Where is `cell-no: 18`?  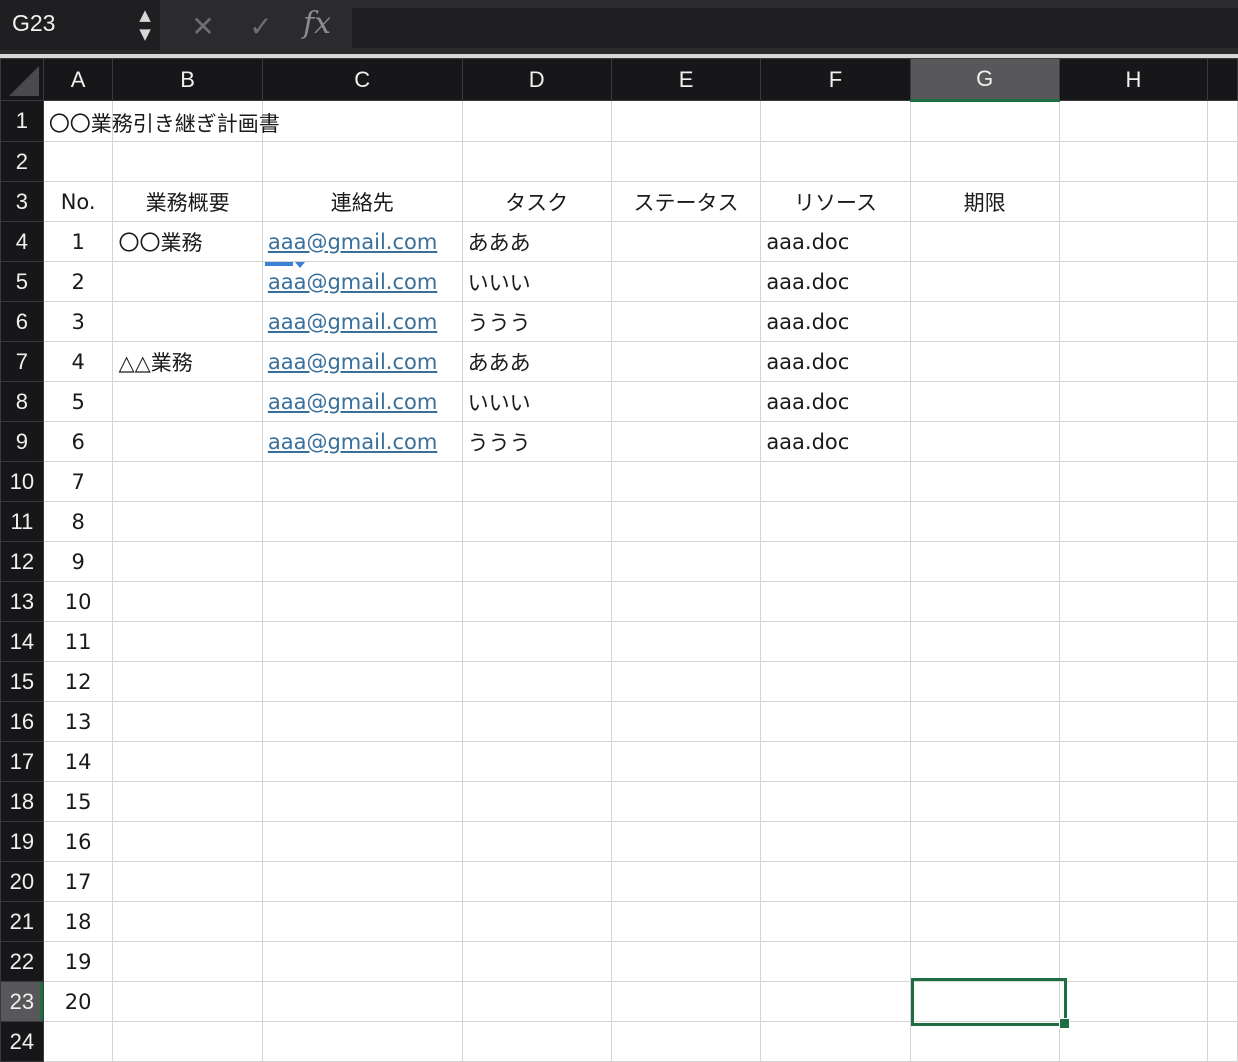
cell-no: 18 is located at coordinates (78, 921).